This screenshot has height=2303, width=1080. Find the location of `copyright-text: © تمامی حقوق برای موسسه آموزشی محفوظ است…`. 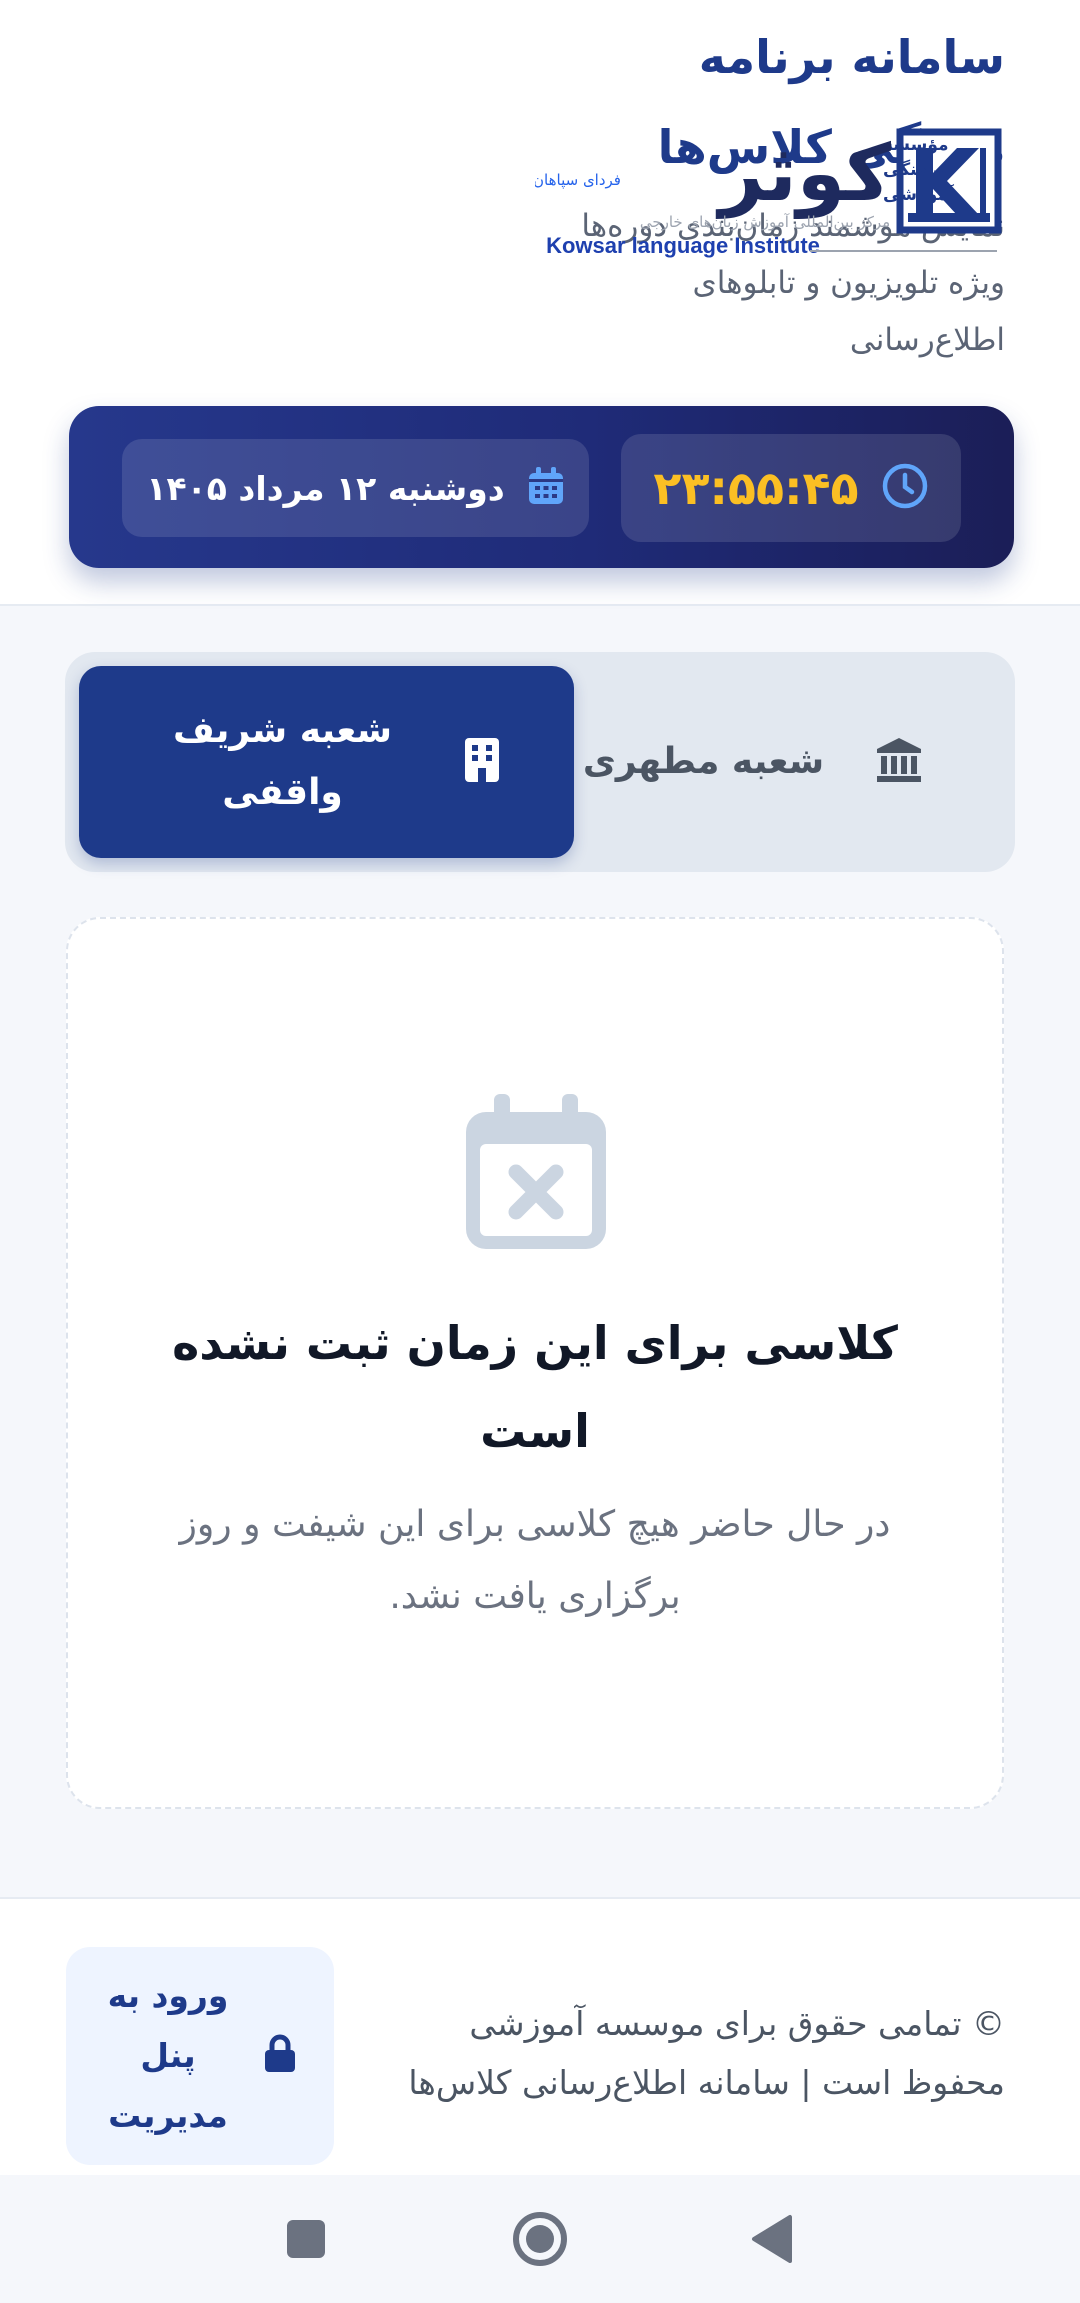

copyright-text: © تمامی حقوق برای موسسه آموزشی محفوظ است… is located at coordinates (706, 2053).